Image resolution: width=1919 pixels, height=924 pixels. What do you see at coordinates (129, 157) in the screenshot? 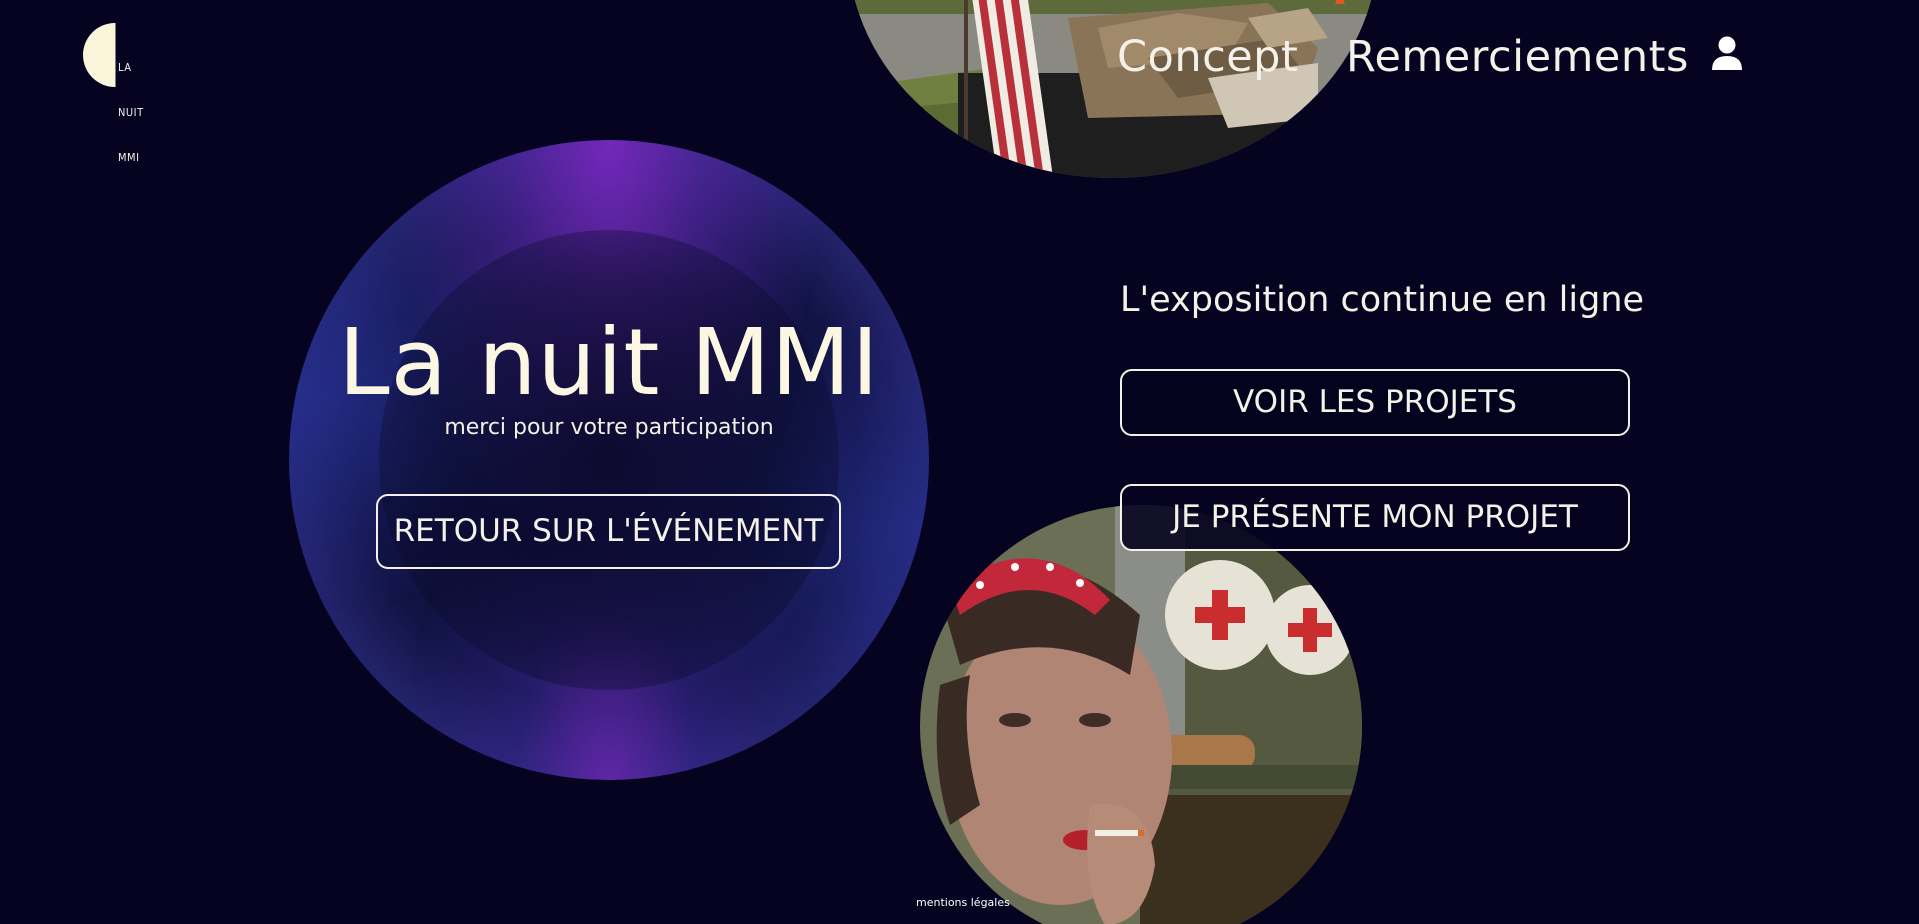
I see `logo-line: MMI` at bounding box center [129, 157].